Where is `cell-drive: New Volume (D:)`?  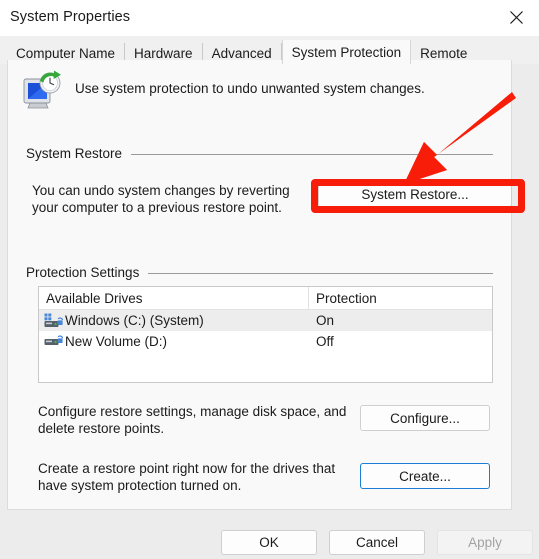
cell-drive: New Volume (D:) is located at coordinates (174, 341).